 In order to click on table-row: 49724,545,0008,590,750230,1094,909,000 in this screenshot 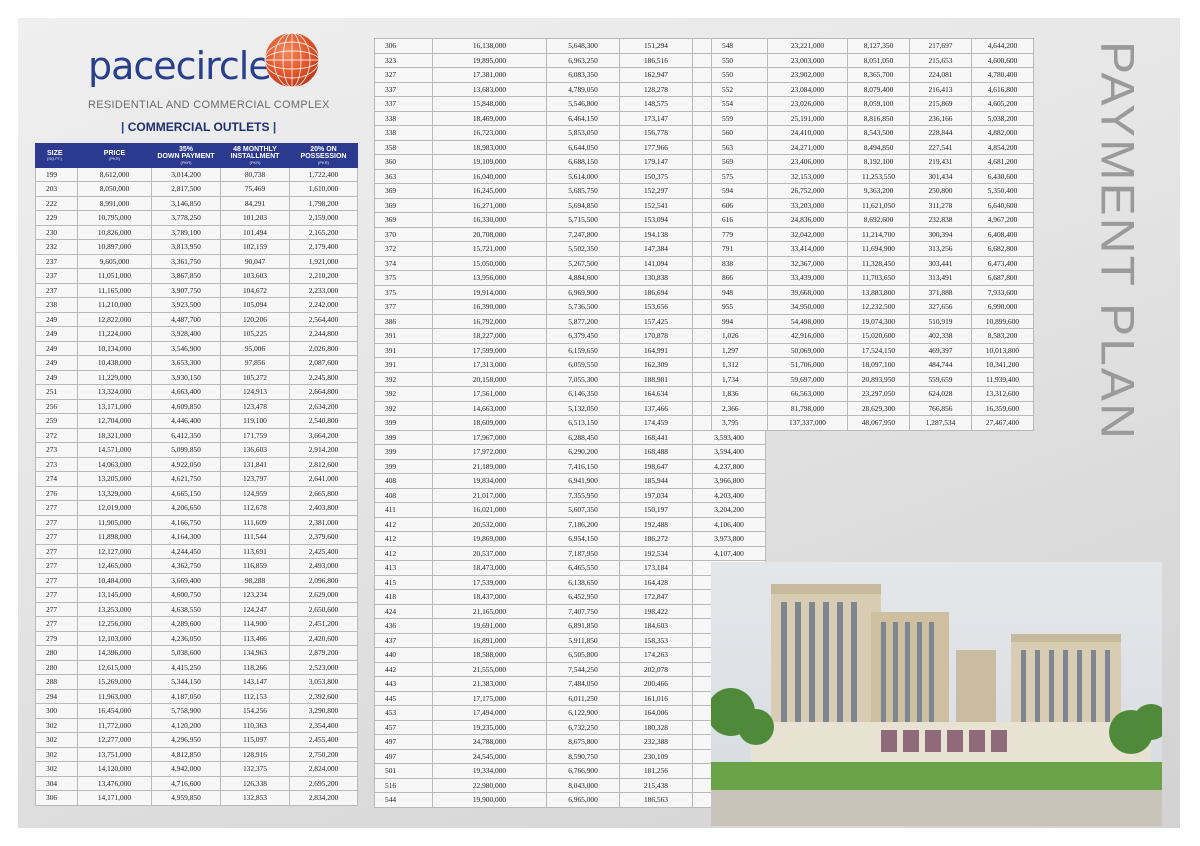, I will do `click(570, 756)`.